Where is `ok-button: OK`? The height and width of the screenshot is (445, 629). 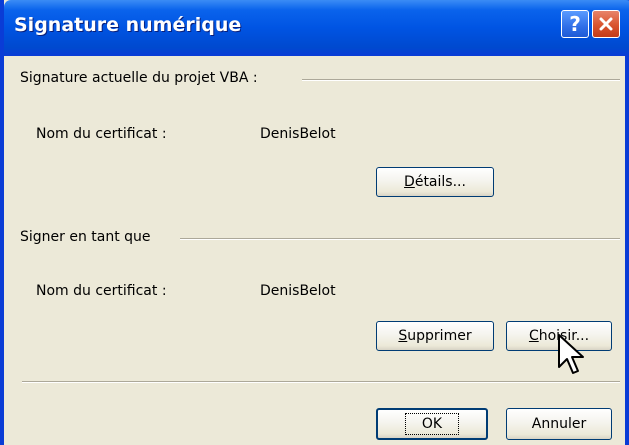
ok-button: OK is located at coordinates (432, 424).